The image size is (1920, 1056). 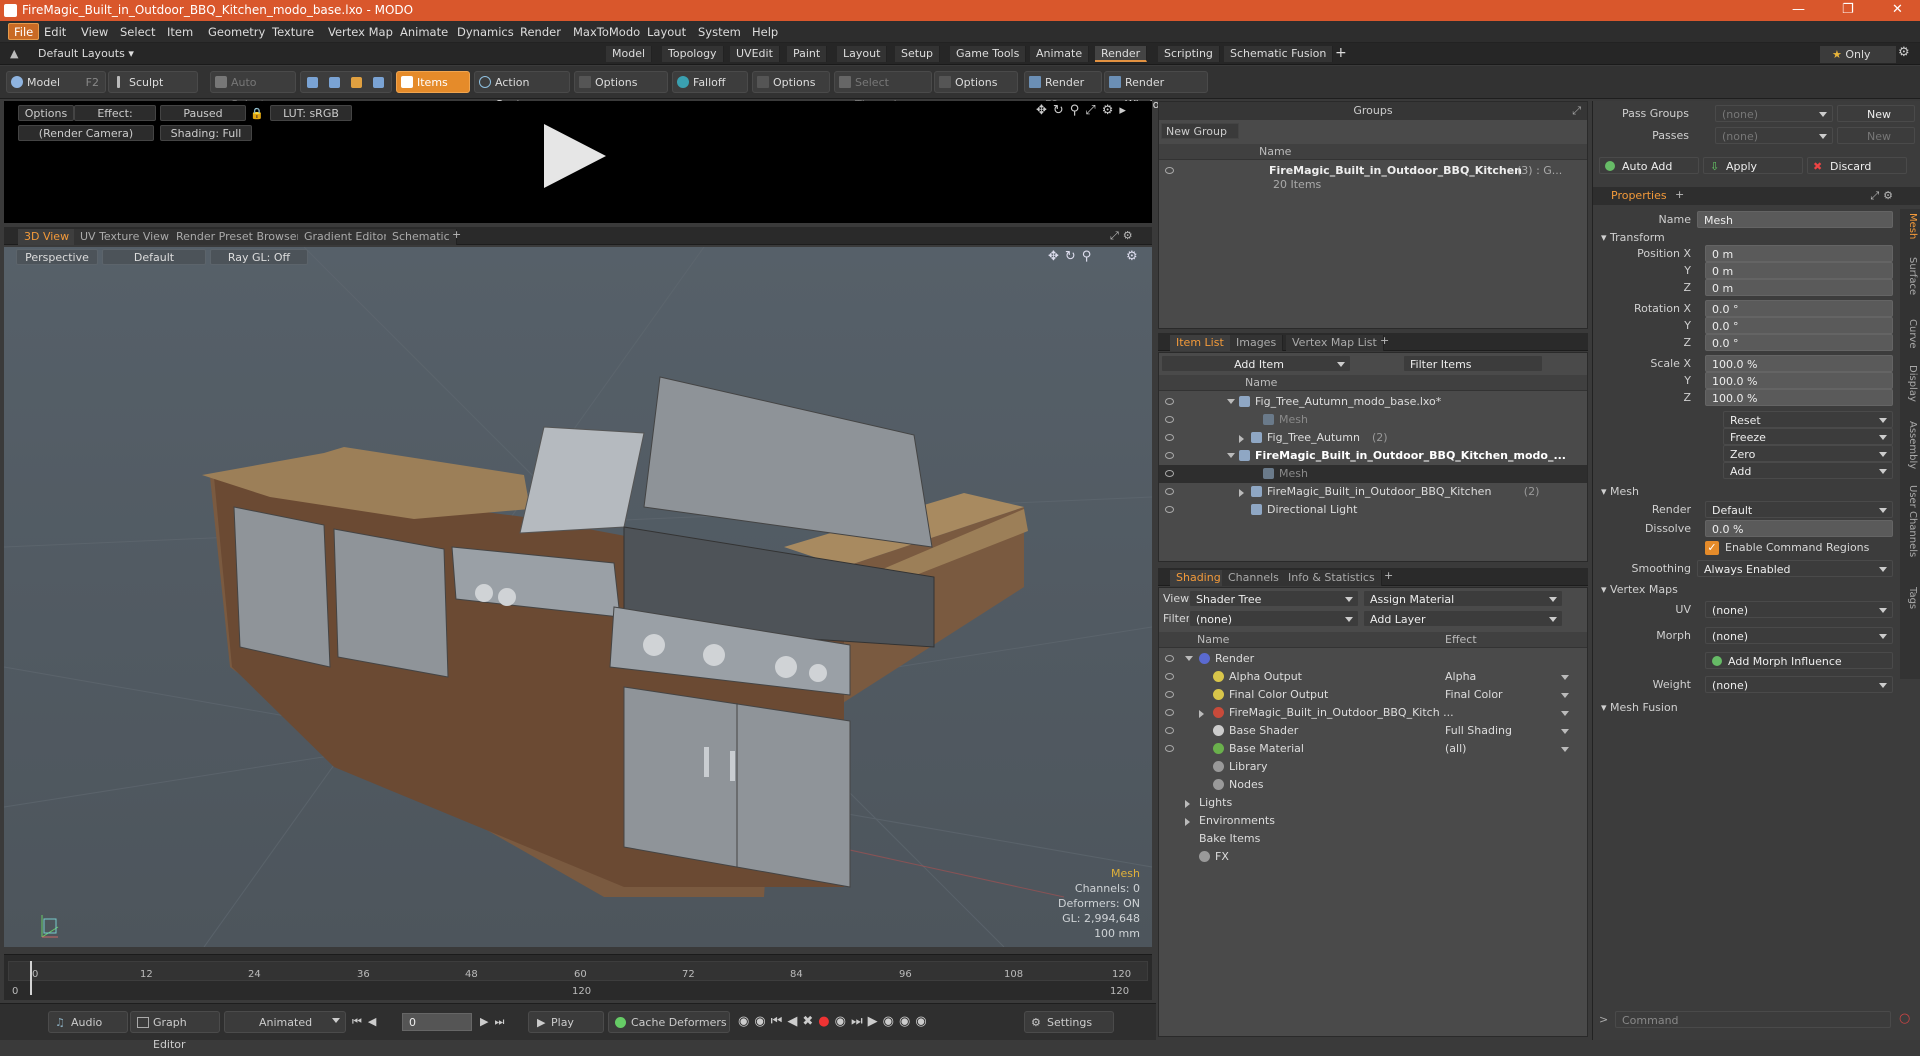 What do you see at coordinates (1910, 226) in the screenshot?
I see `side-tab-mesh: Mesh` at bounding box center [1910, 226].